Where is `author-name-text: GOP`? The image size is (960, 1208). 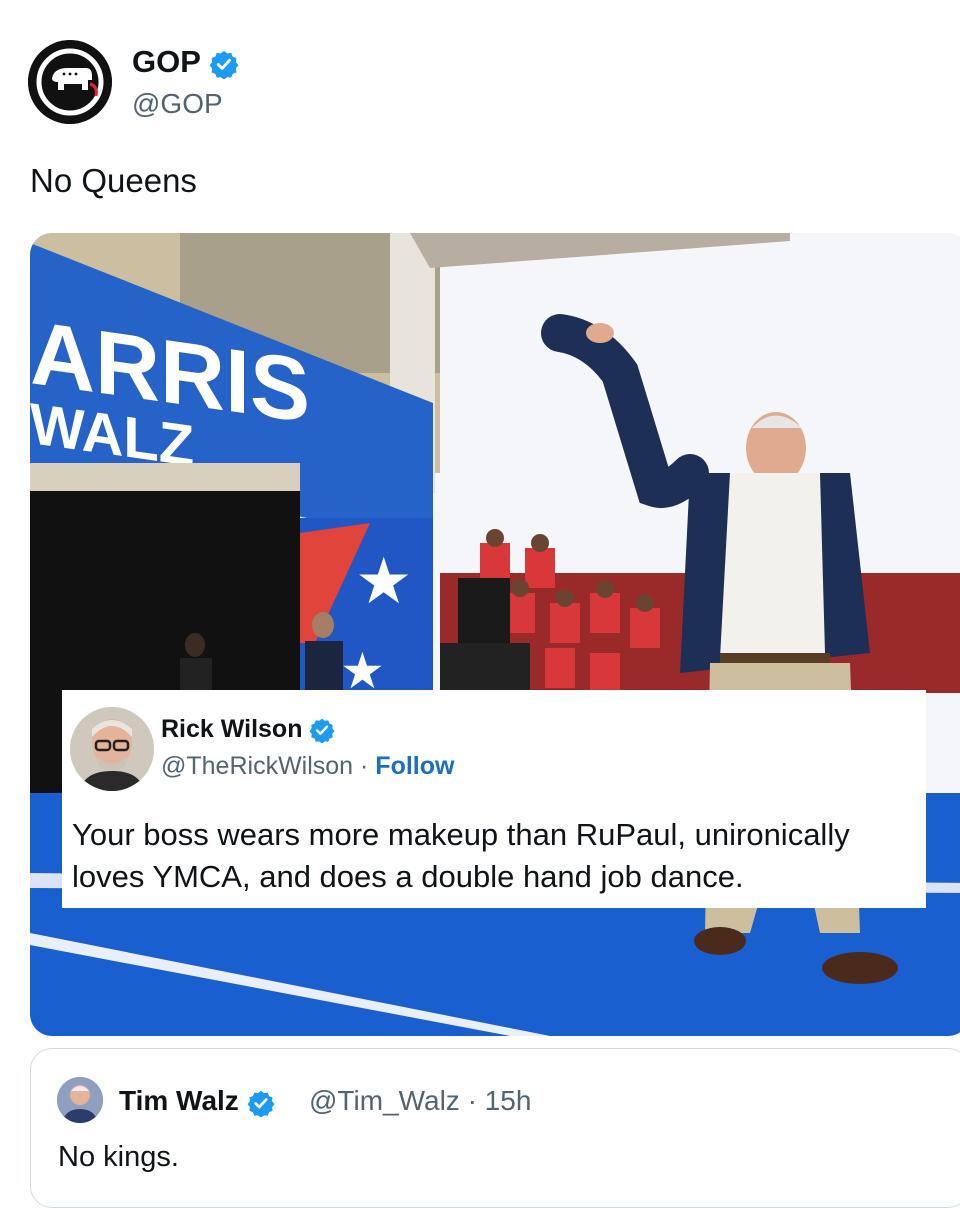
author-name-text: GOP is located at coordinates (166, 61).